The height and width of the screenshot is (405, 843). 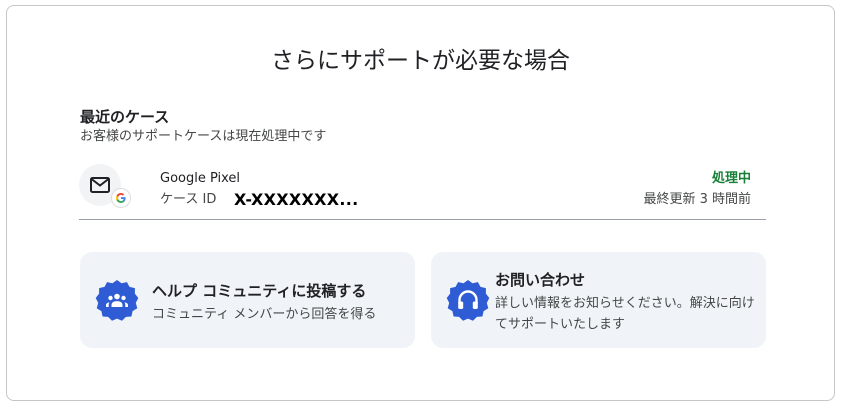 I want to click on contact-us-button: お問い合わせ 詳しい情報をお知らせください。解決に向けてサポートいたします, so click(x=598, y=300).